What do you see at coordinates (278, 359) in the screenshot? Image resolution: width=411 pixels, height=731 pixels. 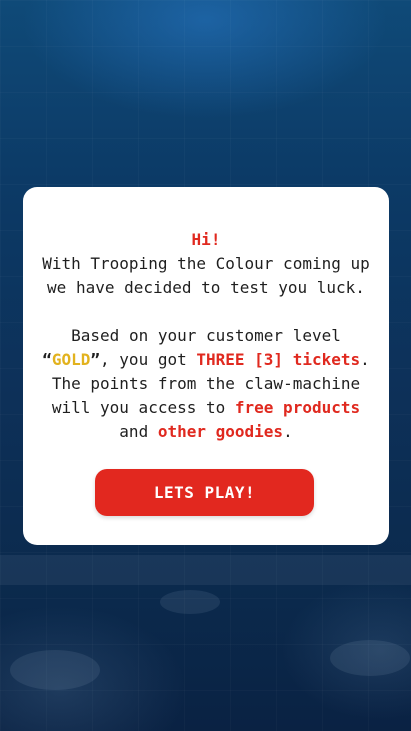 I see `ticket-count: THREE [3] tickets` at bounding box center [278, 359].